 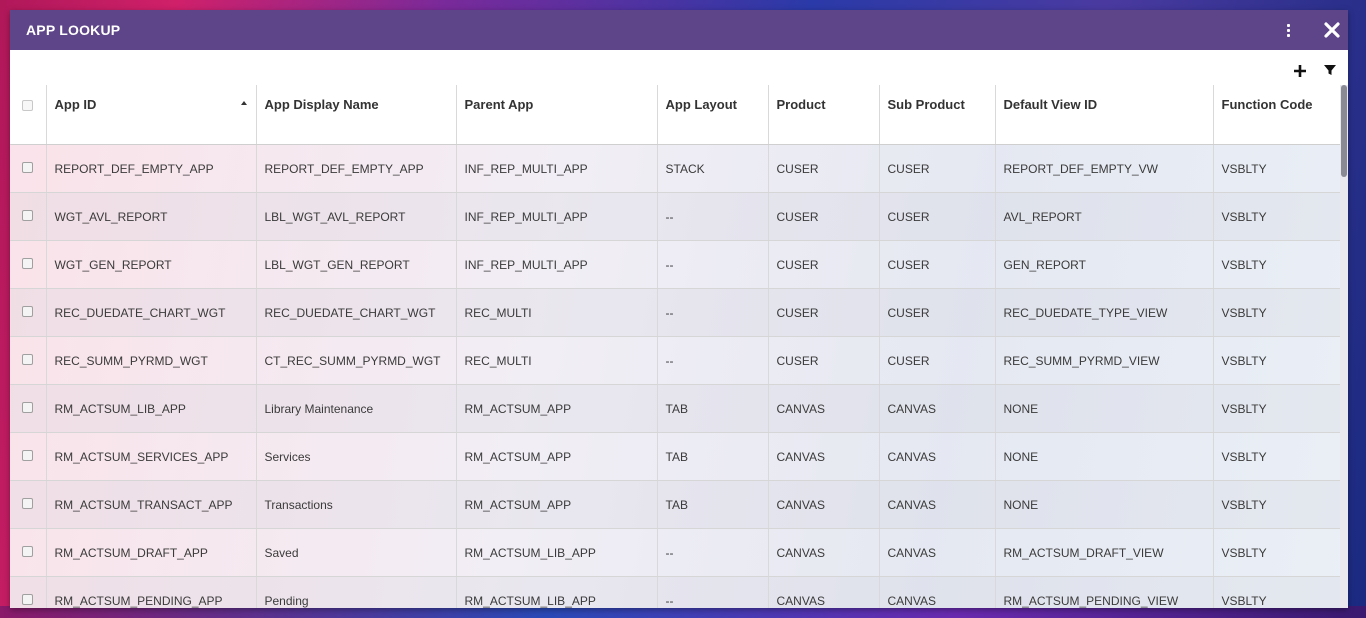 I want to click on table-cell: WGT_AVL_REPORT, so click(x=151, y=216).